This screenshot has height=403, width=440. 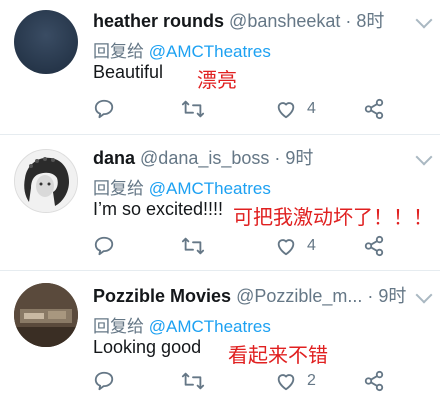 I want to click on tweet-header: Pozzible Movies @Pozzible_m... · 9时, so click(x=251, y=296).